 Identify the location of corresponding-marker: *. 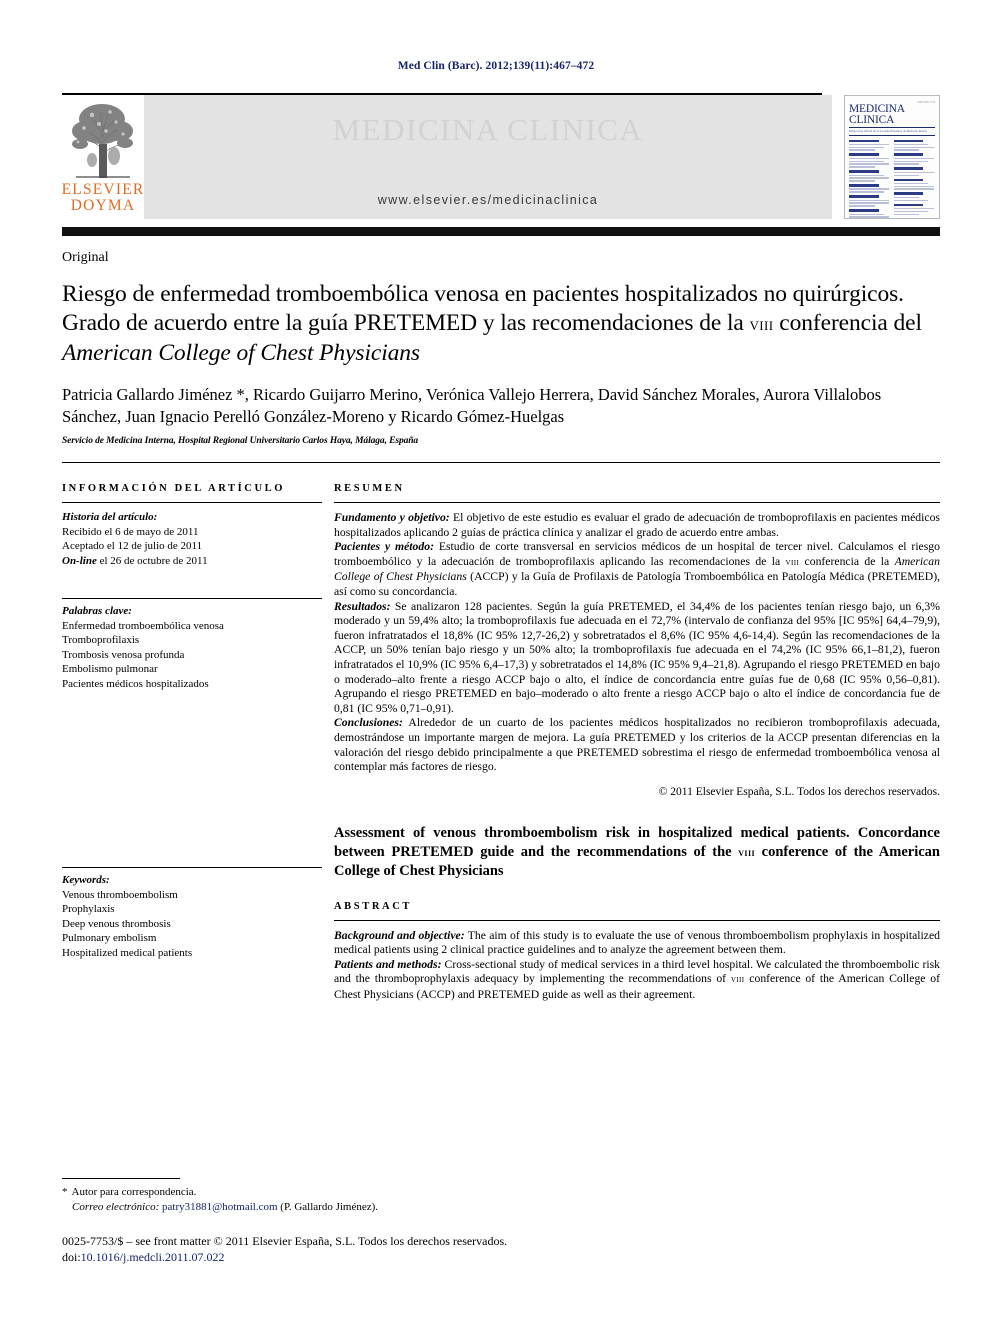
(65, 1192).